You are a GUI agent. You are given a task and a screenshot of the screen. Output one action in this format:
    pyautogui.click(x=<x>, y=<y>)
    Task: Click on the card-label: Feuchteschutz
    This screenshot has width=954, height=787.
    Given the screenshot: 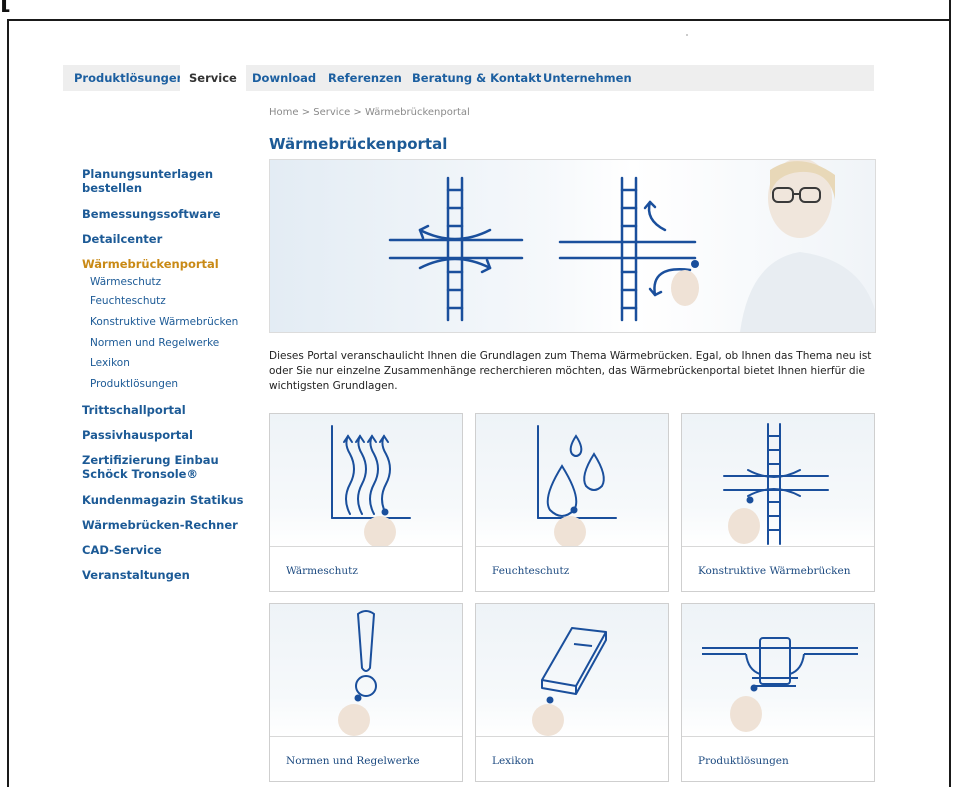 What is the action you would take?
    pyautogui.click(x=531, y=571)
    